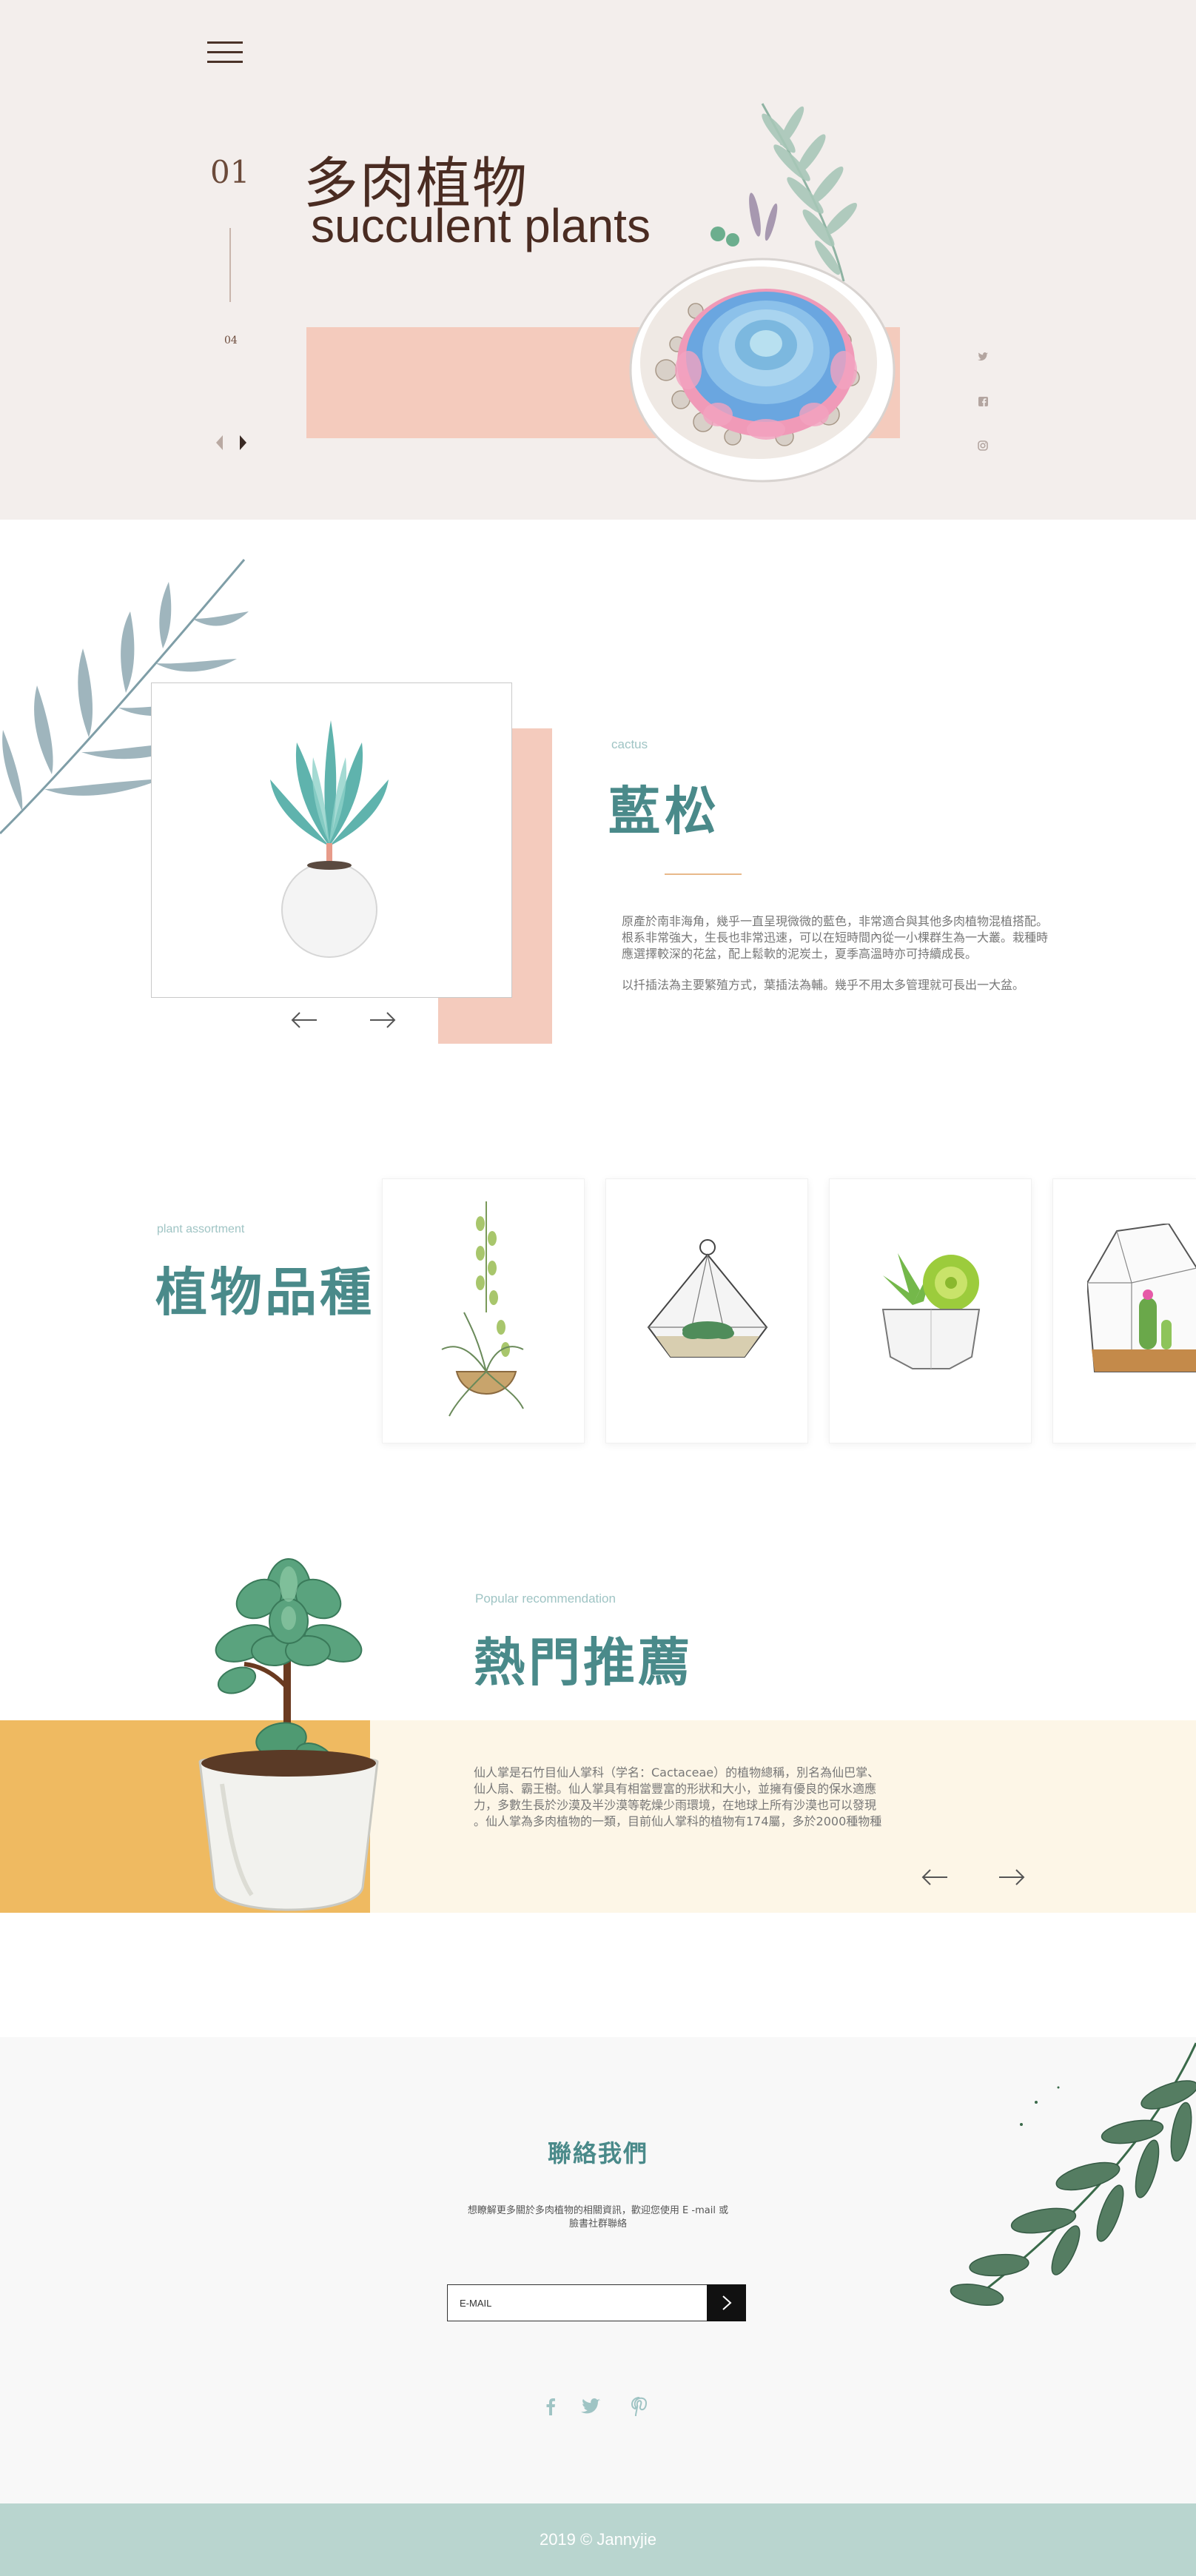 The image size is (1196, 2576). I want to click on plant-card-potted-succulent, so click(930, 1310).